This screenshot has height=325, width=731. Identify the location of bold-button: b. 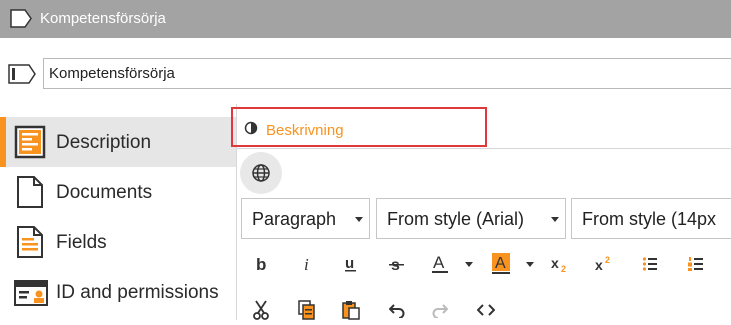
(261, 264).